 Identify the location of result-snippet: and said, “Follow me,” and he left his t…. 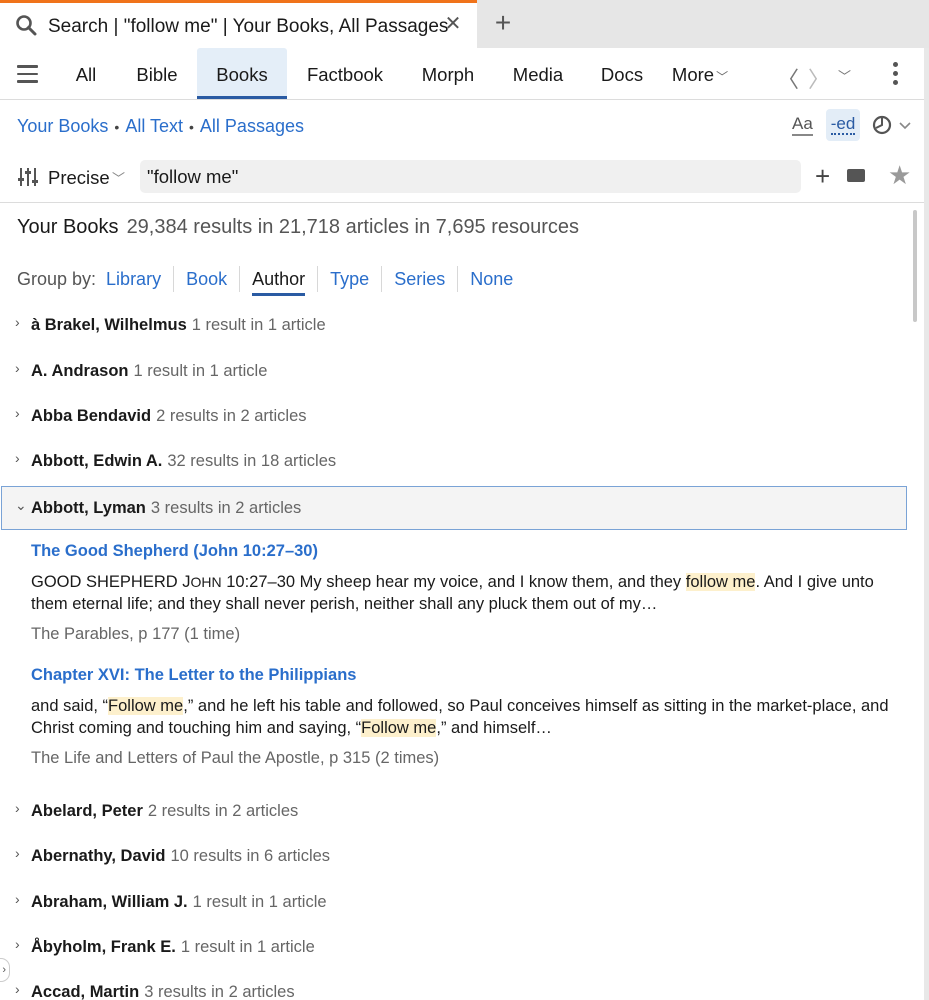
(466, 717).